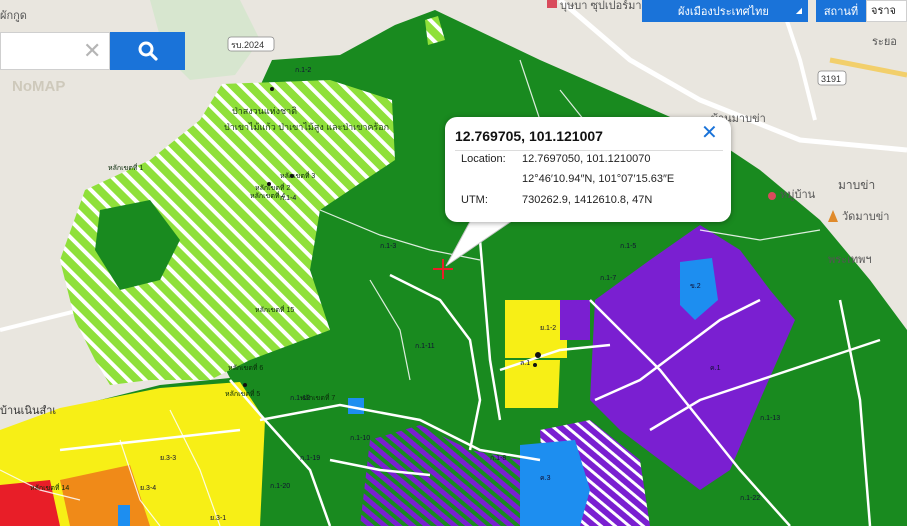 The image size is (907, 526). I want to click on utm-label: UTM:, so click(474, 200).